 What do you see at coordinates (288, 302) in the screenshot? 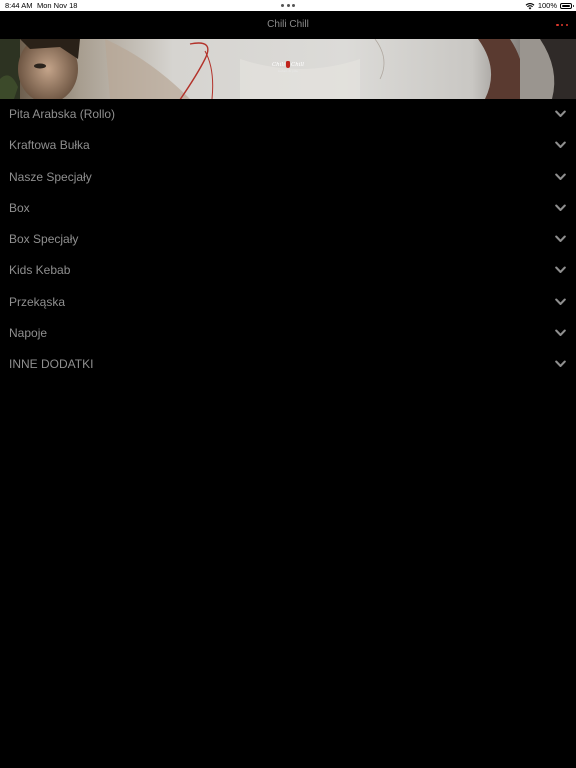
I see `category-item-przekaska: Przekąska` at bounding box center [288, 302].